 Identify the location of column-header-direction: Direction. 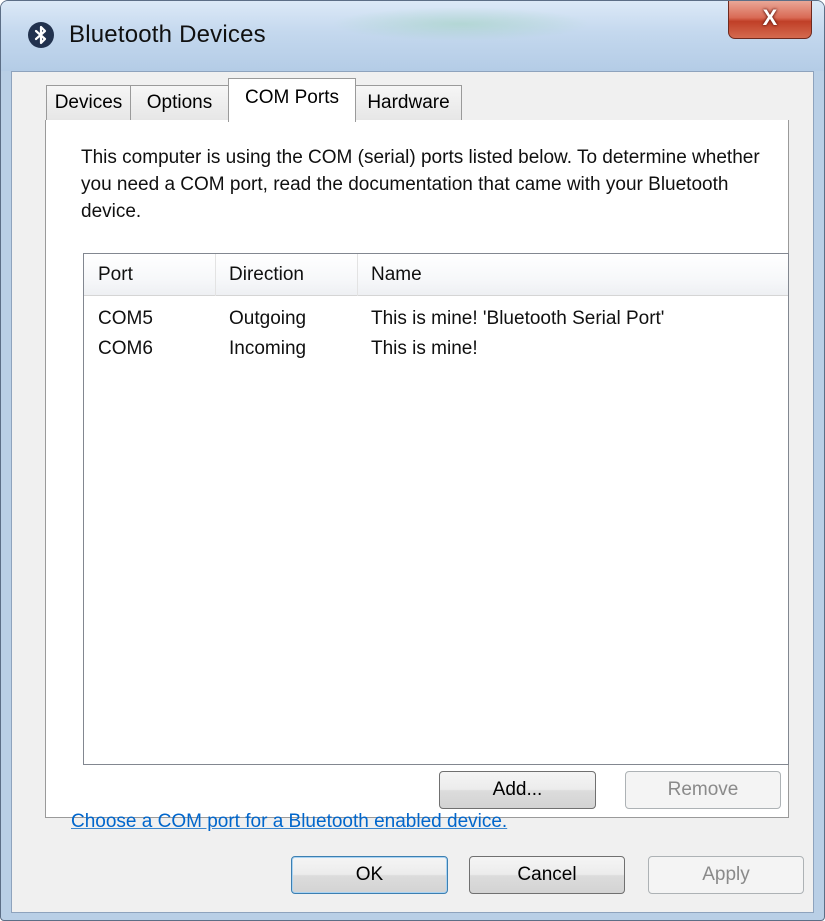
(286, 275).